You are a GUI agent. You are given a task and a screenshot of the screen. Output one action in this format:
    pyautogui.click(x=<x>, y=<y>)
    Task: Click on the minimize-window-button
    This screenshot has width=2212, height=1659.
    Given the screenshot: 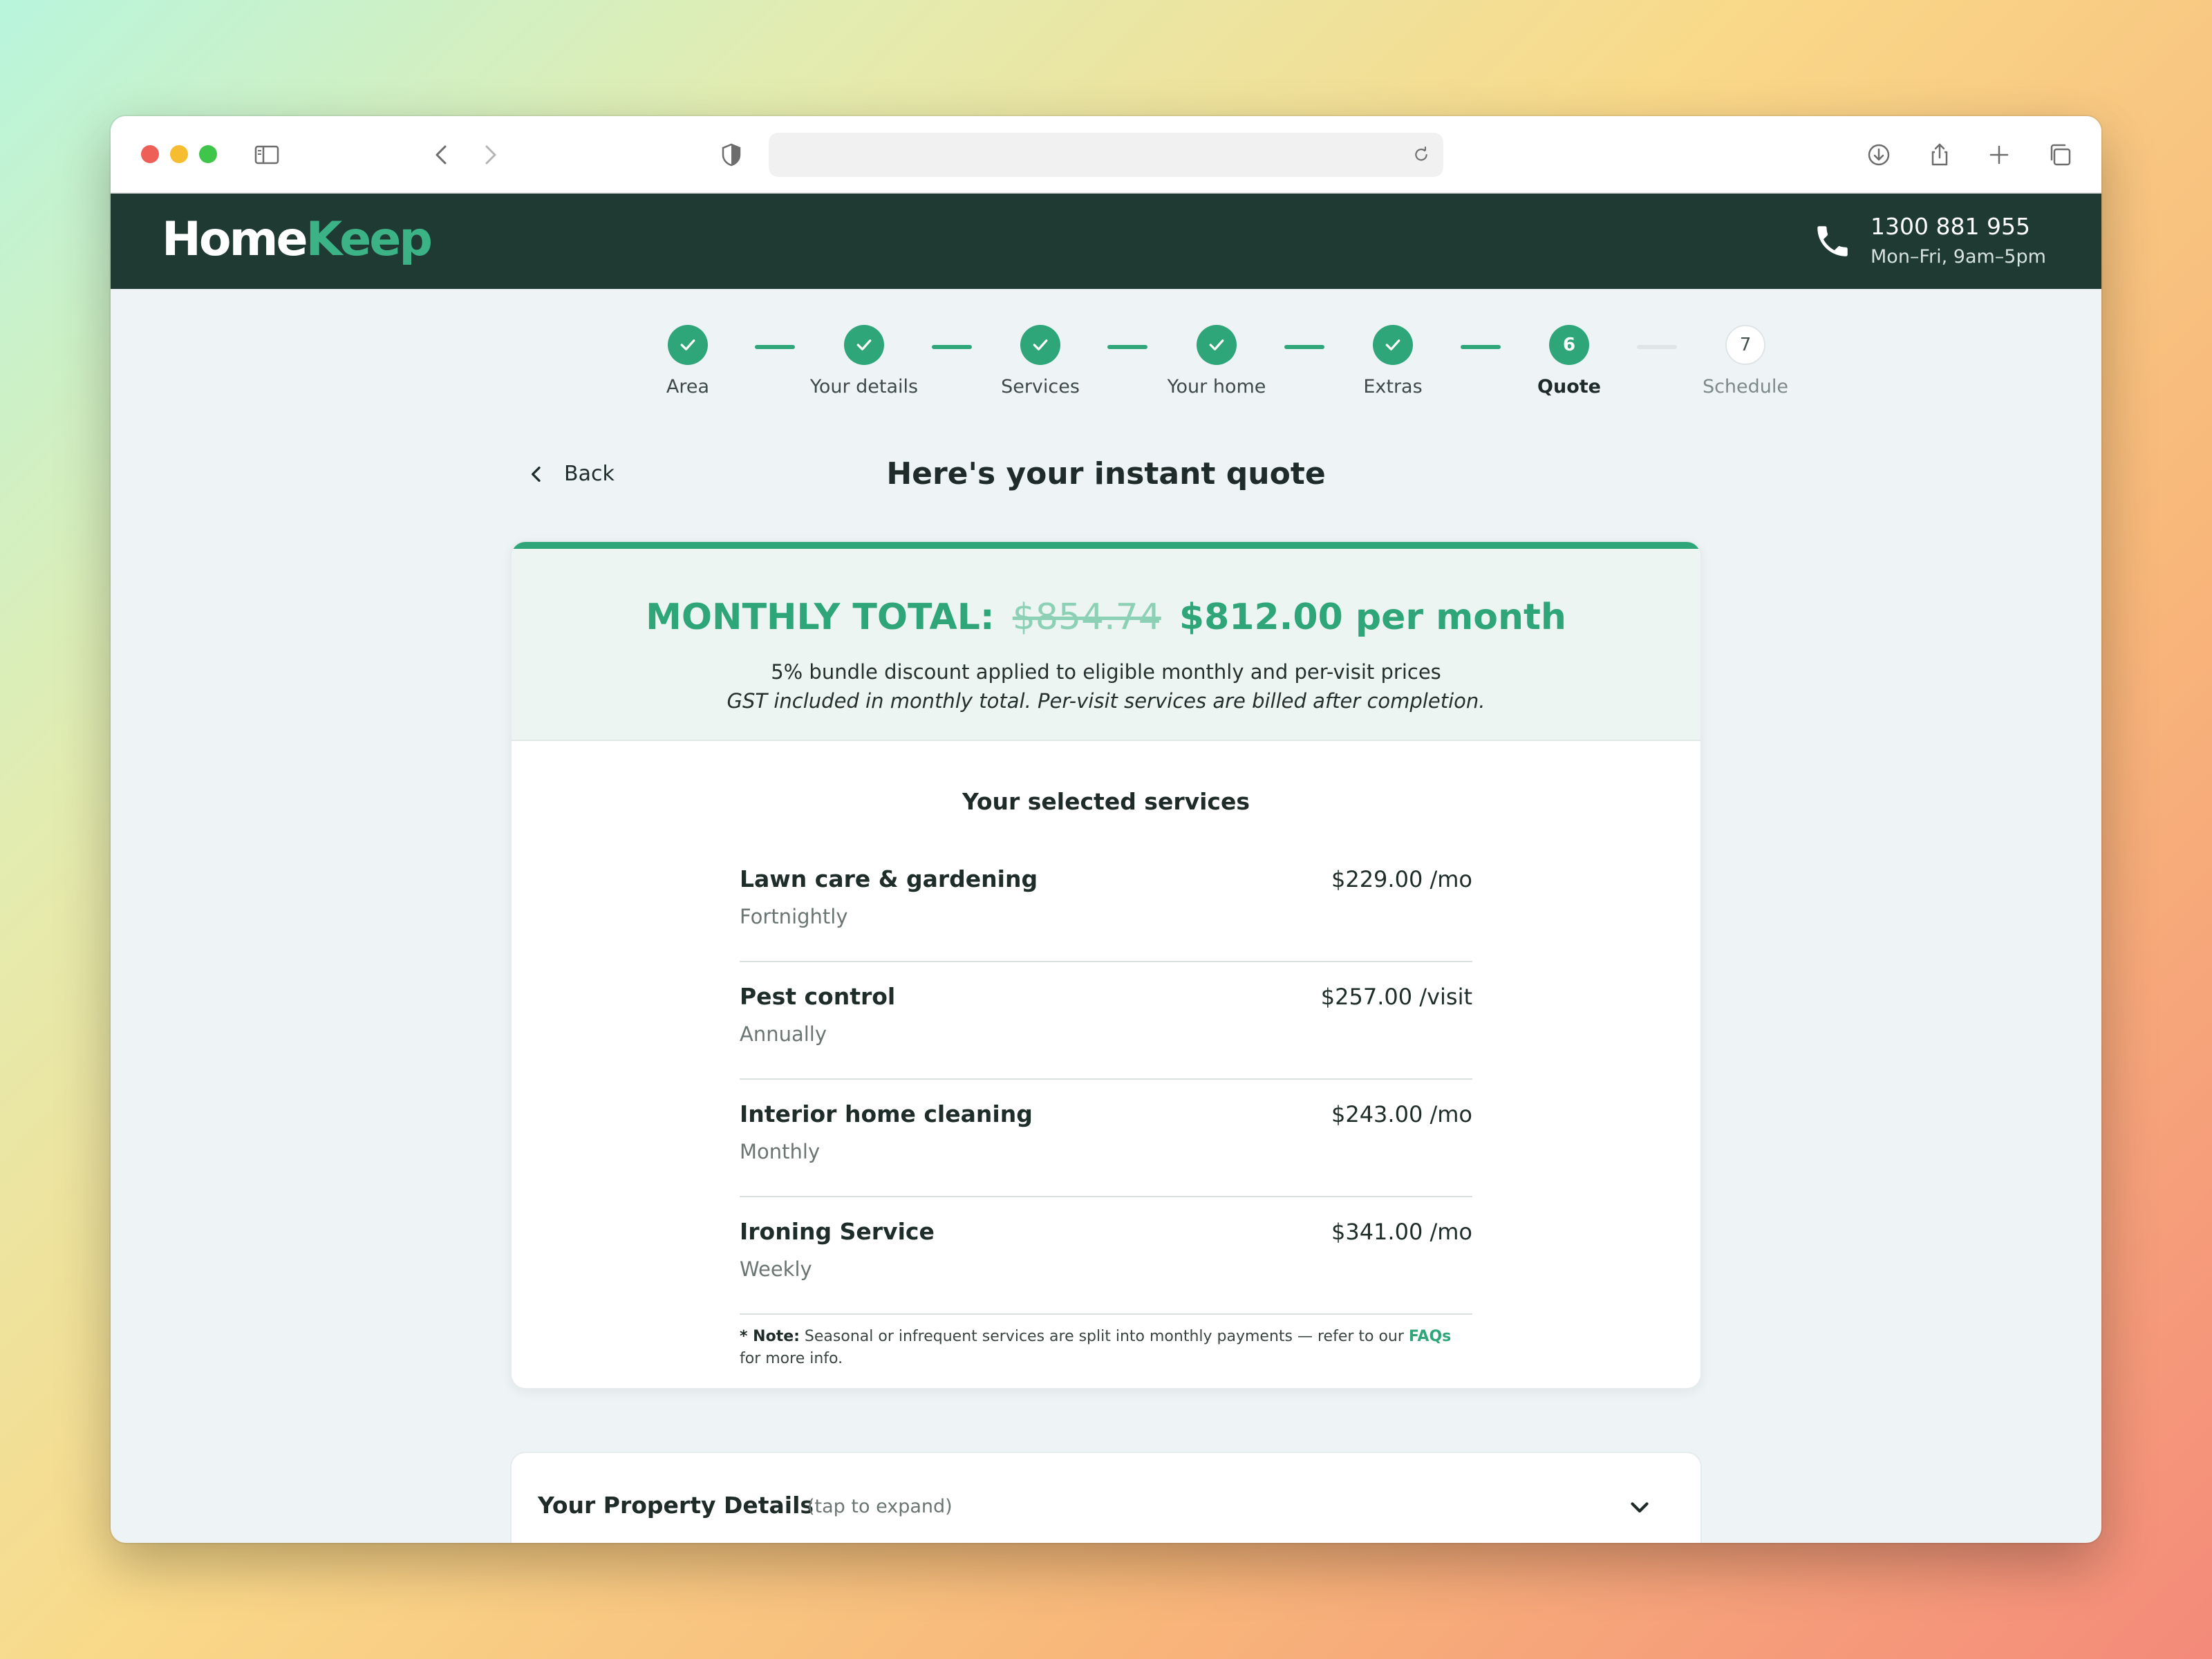 What is the action you would take?
    pyautogui.click(x=179, y=154)
    